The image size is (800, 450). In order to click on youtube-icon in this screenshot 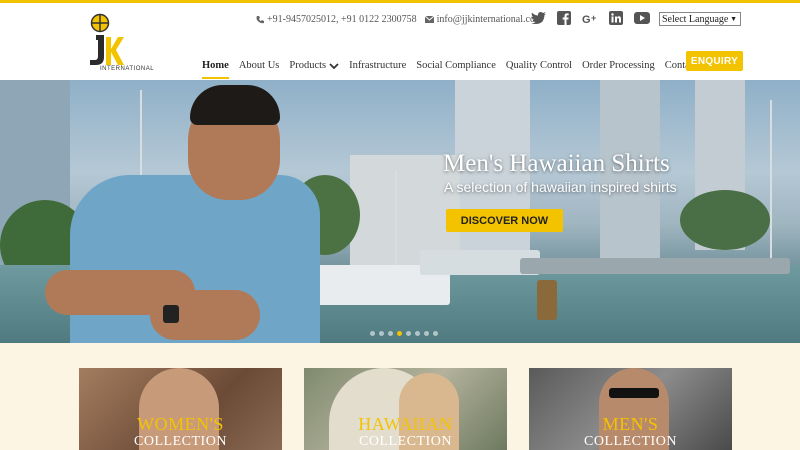, I will do `click(642, 18)`.